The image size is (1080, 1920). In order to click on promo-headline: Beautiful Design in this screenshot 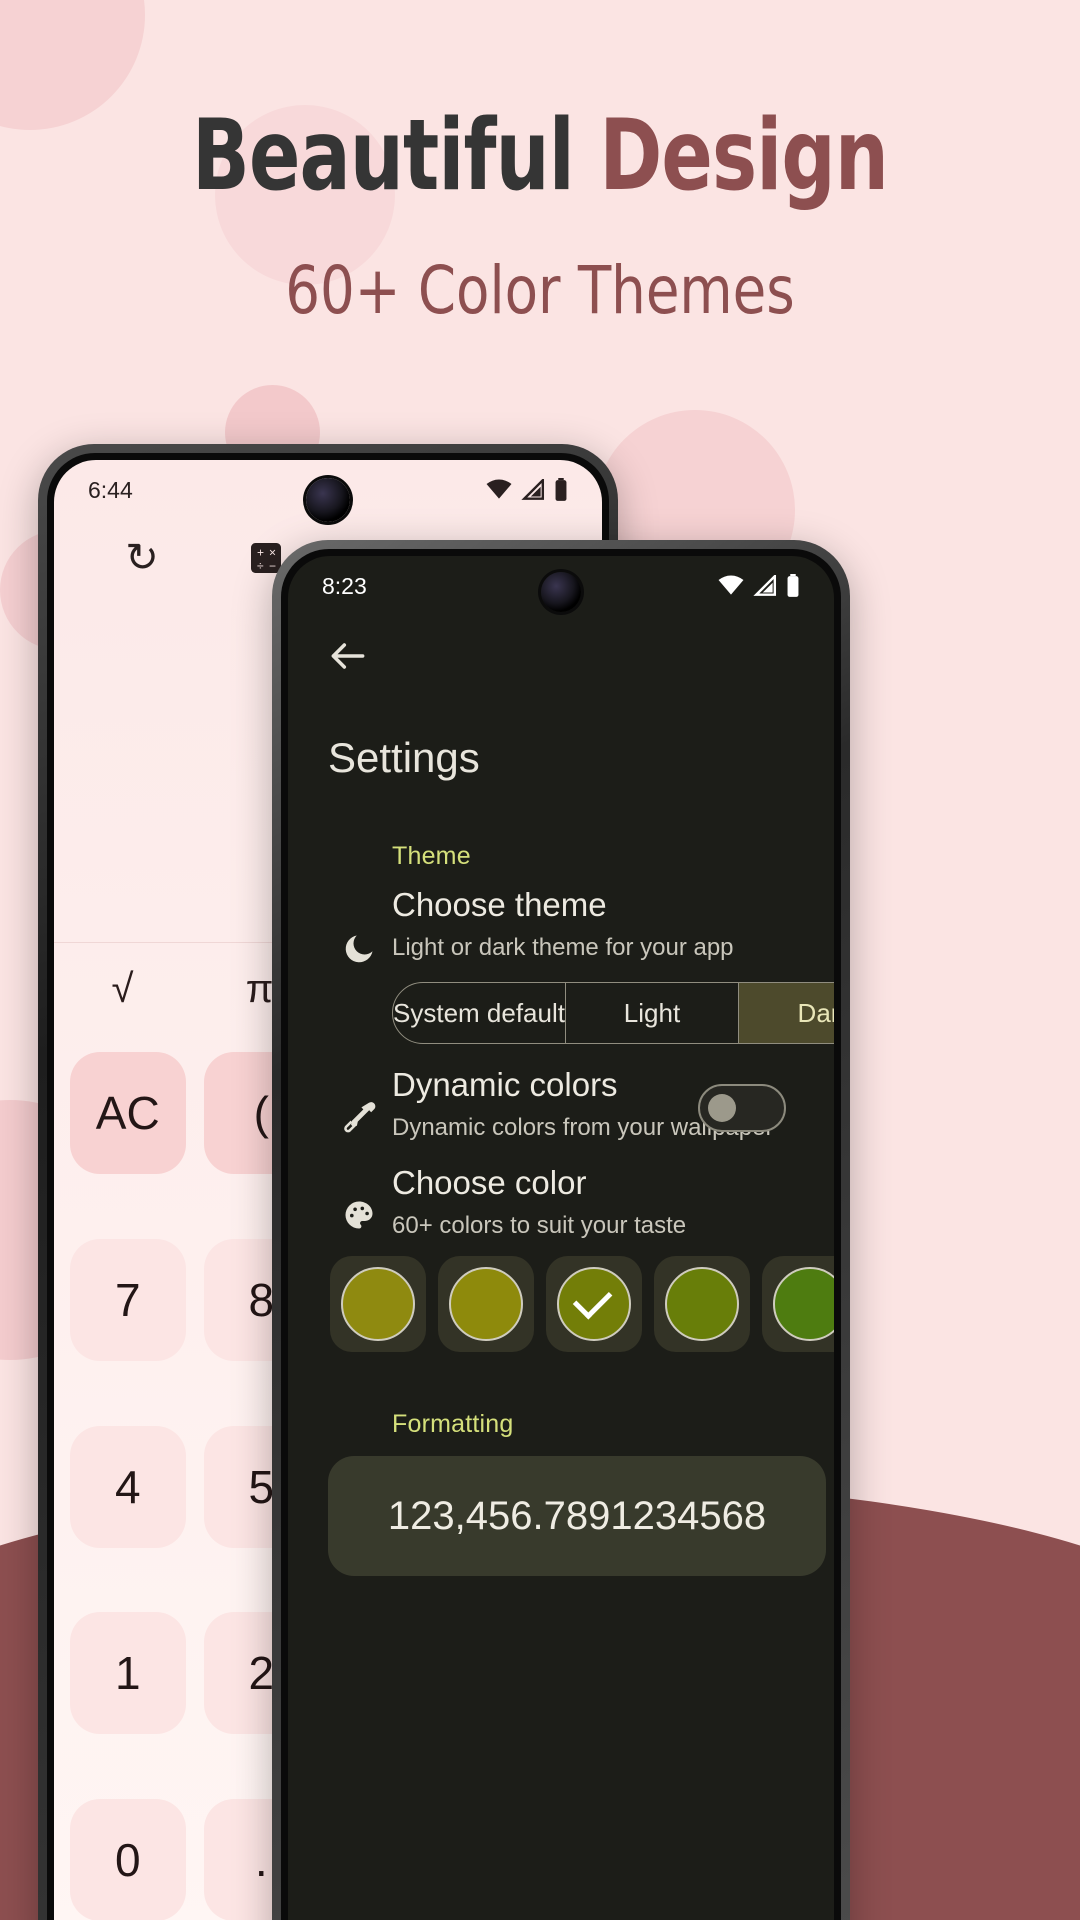, I will do `click(540, 156)`.